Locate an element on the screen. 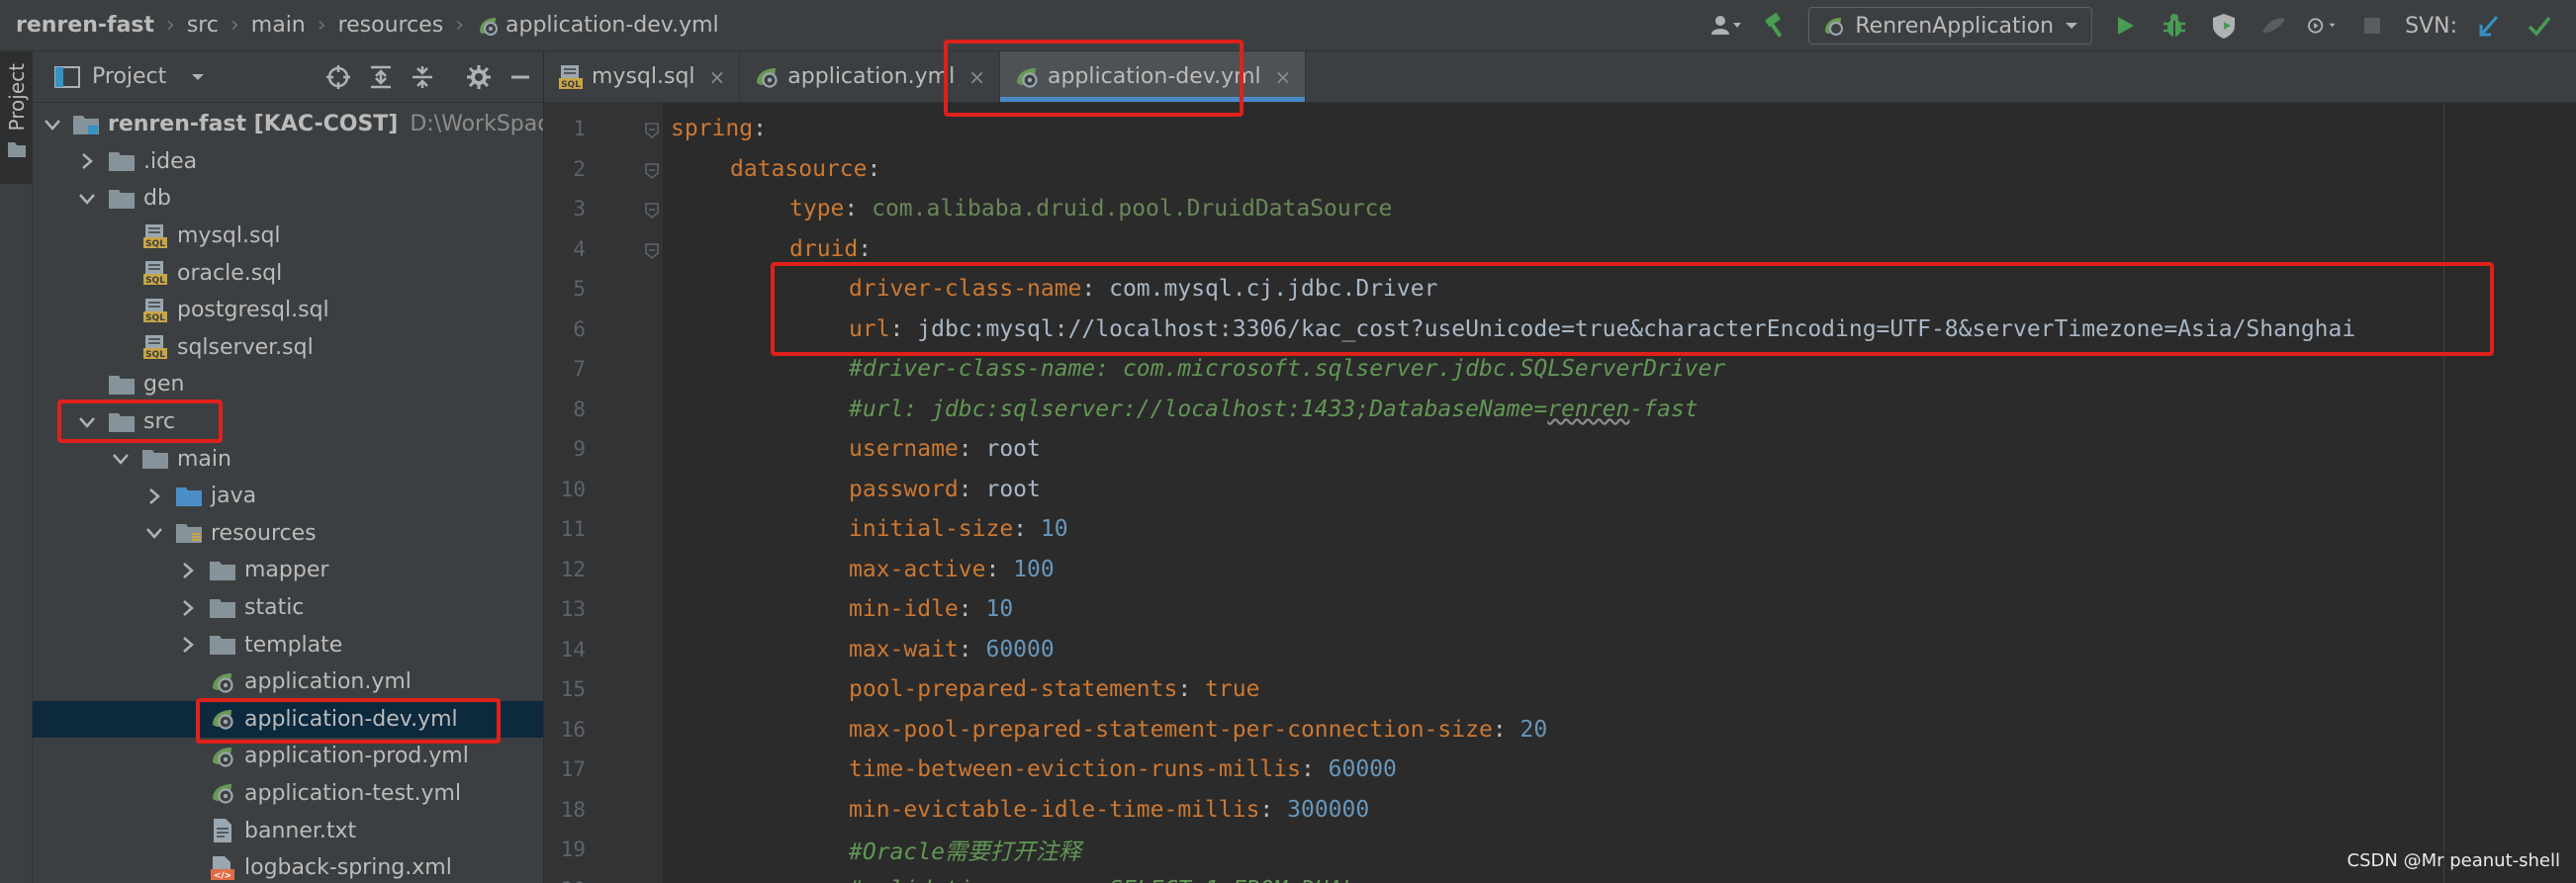  tree-item-label: banner.txt is located at coordinates (301, 830).